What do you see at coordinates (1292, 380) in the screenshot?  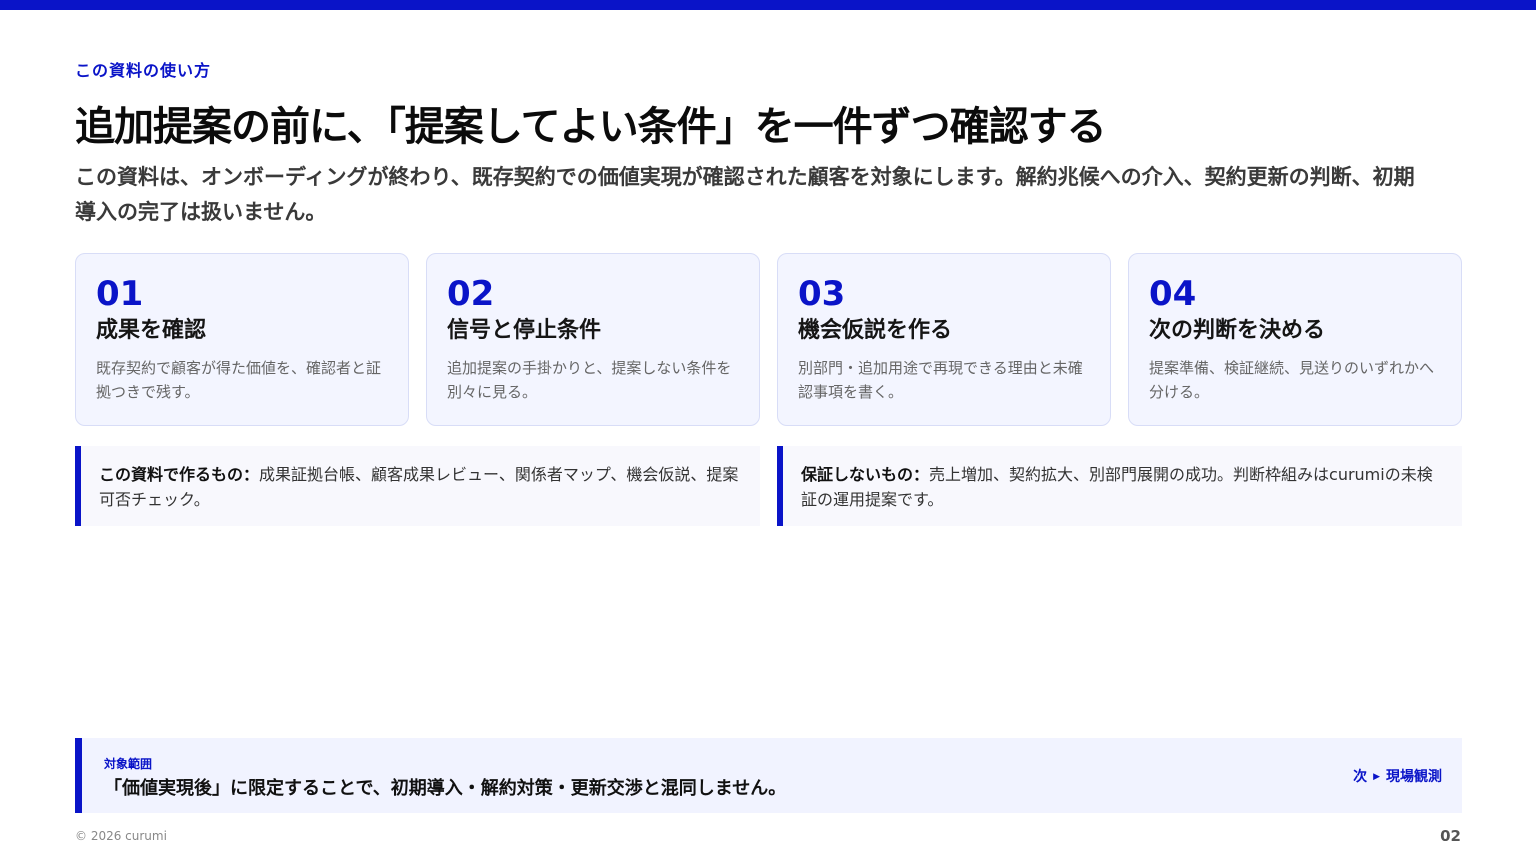 I see `step-description: 提案準備、検証継続、見送りのいずれかへ分ける。` at bounding box center [1292, 380].